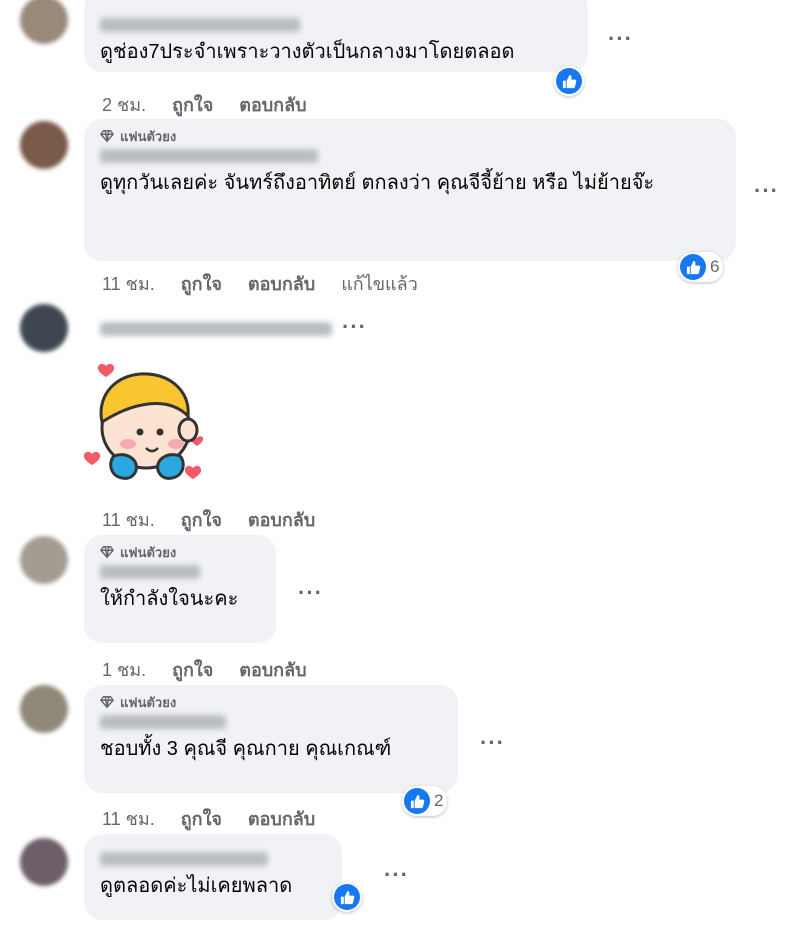 The height and width of the screenshot is (926, 800). I want to click on comment-meta: 2 ชม. ถูกใจ ตอบกลับ, so click(204, 104).